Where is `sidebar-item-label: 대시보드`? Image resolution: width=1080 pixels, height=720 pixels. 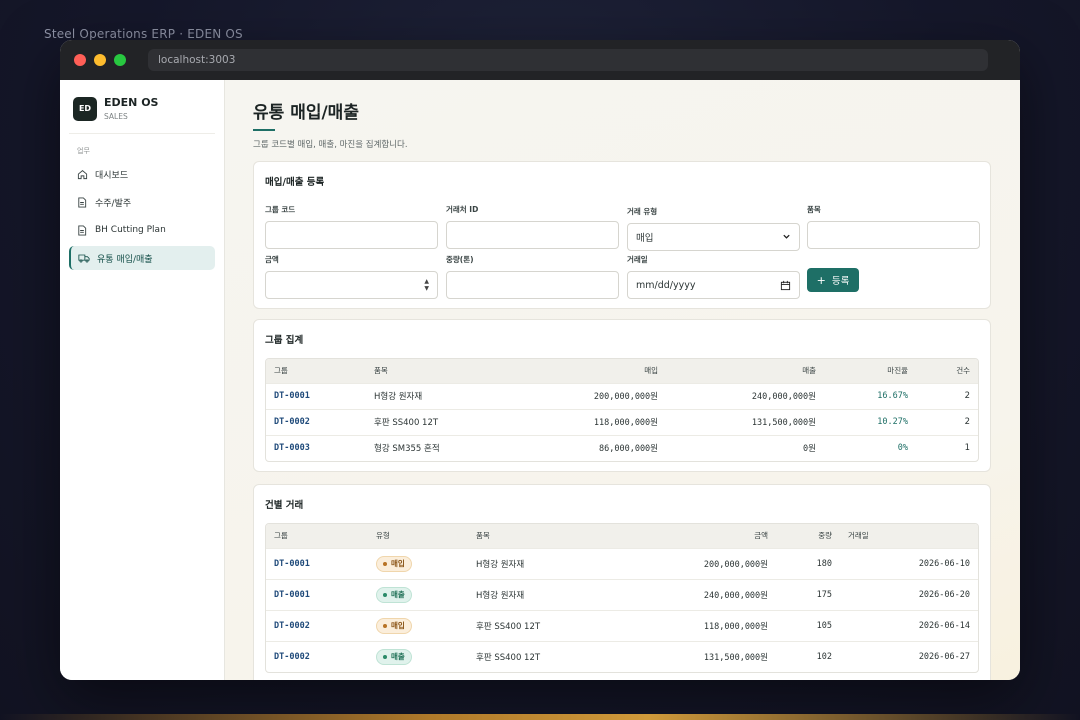 sidebar-item-label: 대시보드 is located at coordinates (112, 175).